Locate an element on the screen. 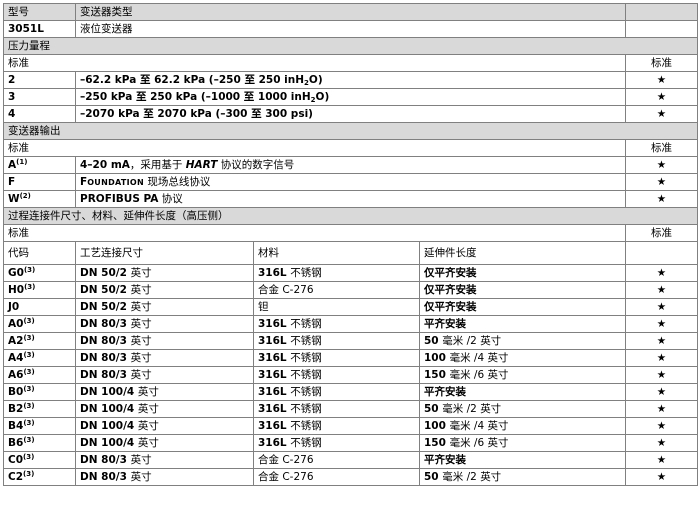 Image resolution: width=700 pixels, height=518 pixels. table-row: J0 DN 50/2 英寸钽仅平齐安装 ★ is located at coordinates (350, 307).